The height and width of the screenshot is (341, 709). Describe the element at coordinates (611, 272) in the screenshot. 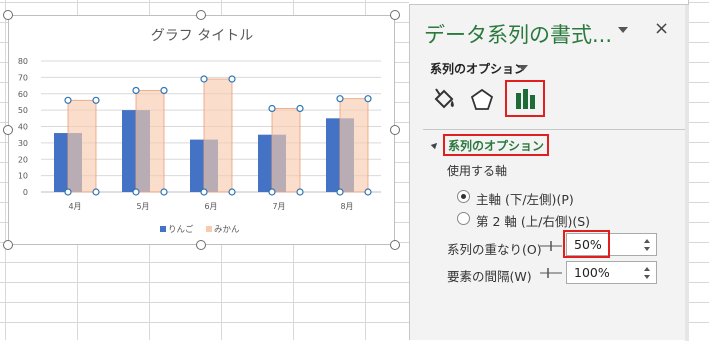

I see `gap-width-input: 100%` at that location.